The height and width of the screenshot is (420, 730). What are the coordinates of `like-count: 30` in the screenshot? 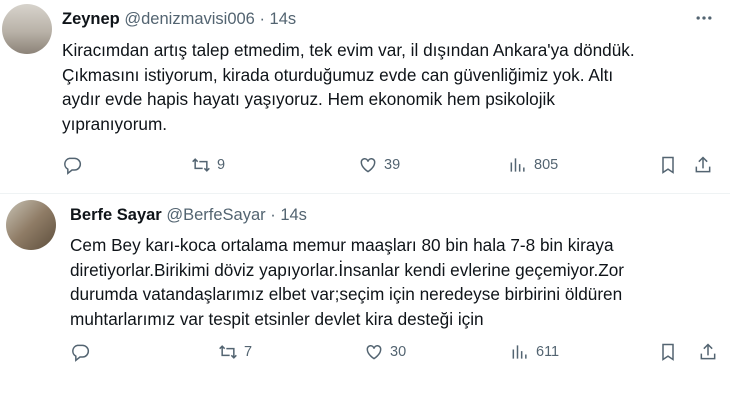 It's located at (398, 352).